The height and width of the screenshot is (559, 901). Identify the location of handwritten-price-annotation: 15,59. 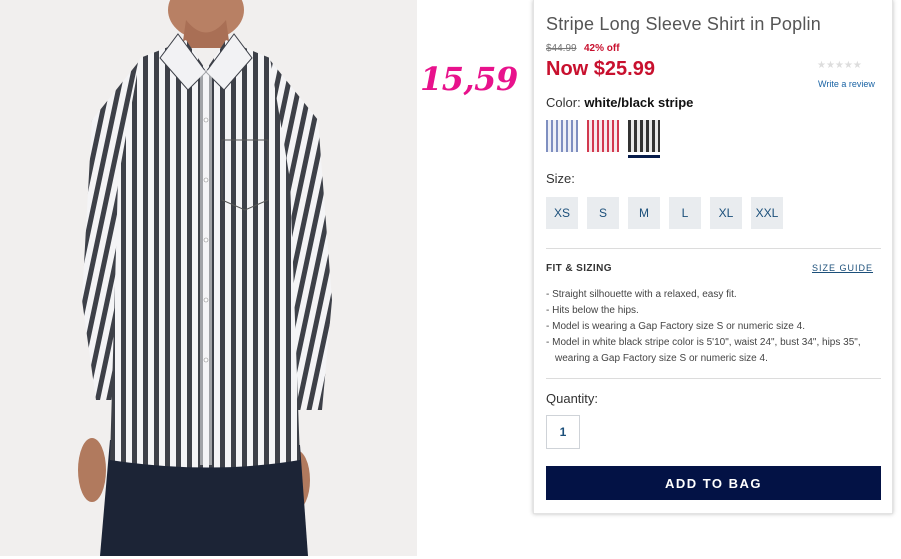
(469, 79).